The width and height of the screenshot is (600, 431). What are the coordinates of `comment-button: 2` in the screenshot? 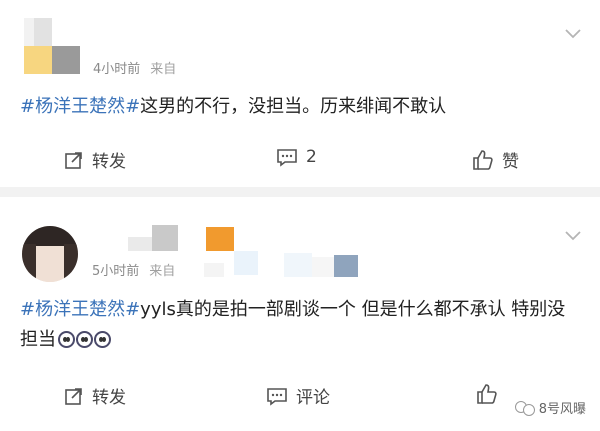 It's located at (296, 157).